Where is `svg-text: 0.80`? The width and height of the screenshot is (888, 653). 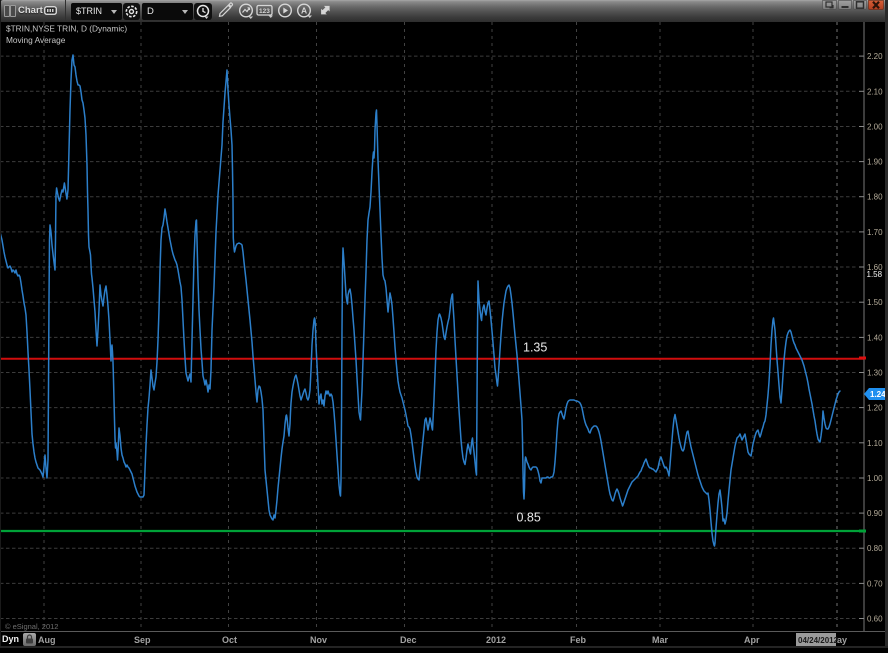
svg-text: 0.80 is located at coordinates (875, 548).